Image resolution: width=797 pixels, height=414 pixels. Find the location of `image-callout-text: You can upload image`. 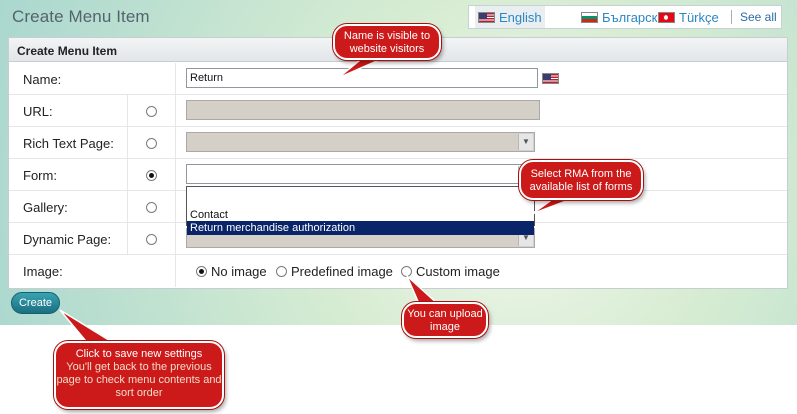

image-callout-text: You can upload image is located at coordinates (445, 320).